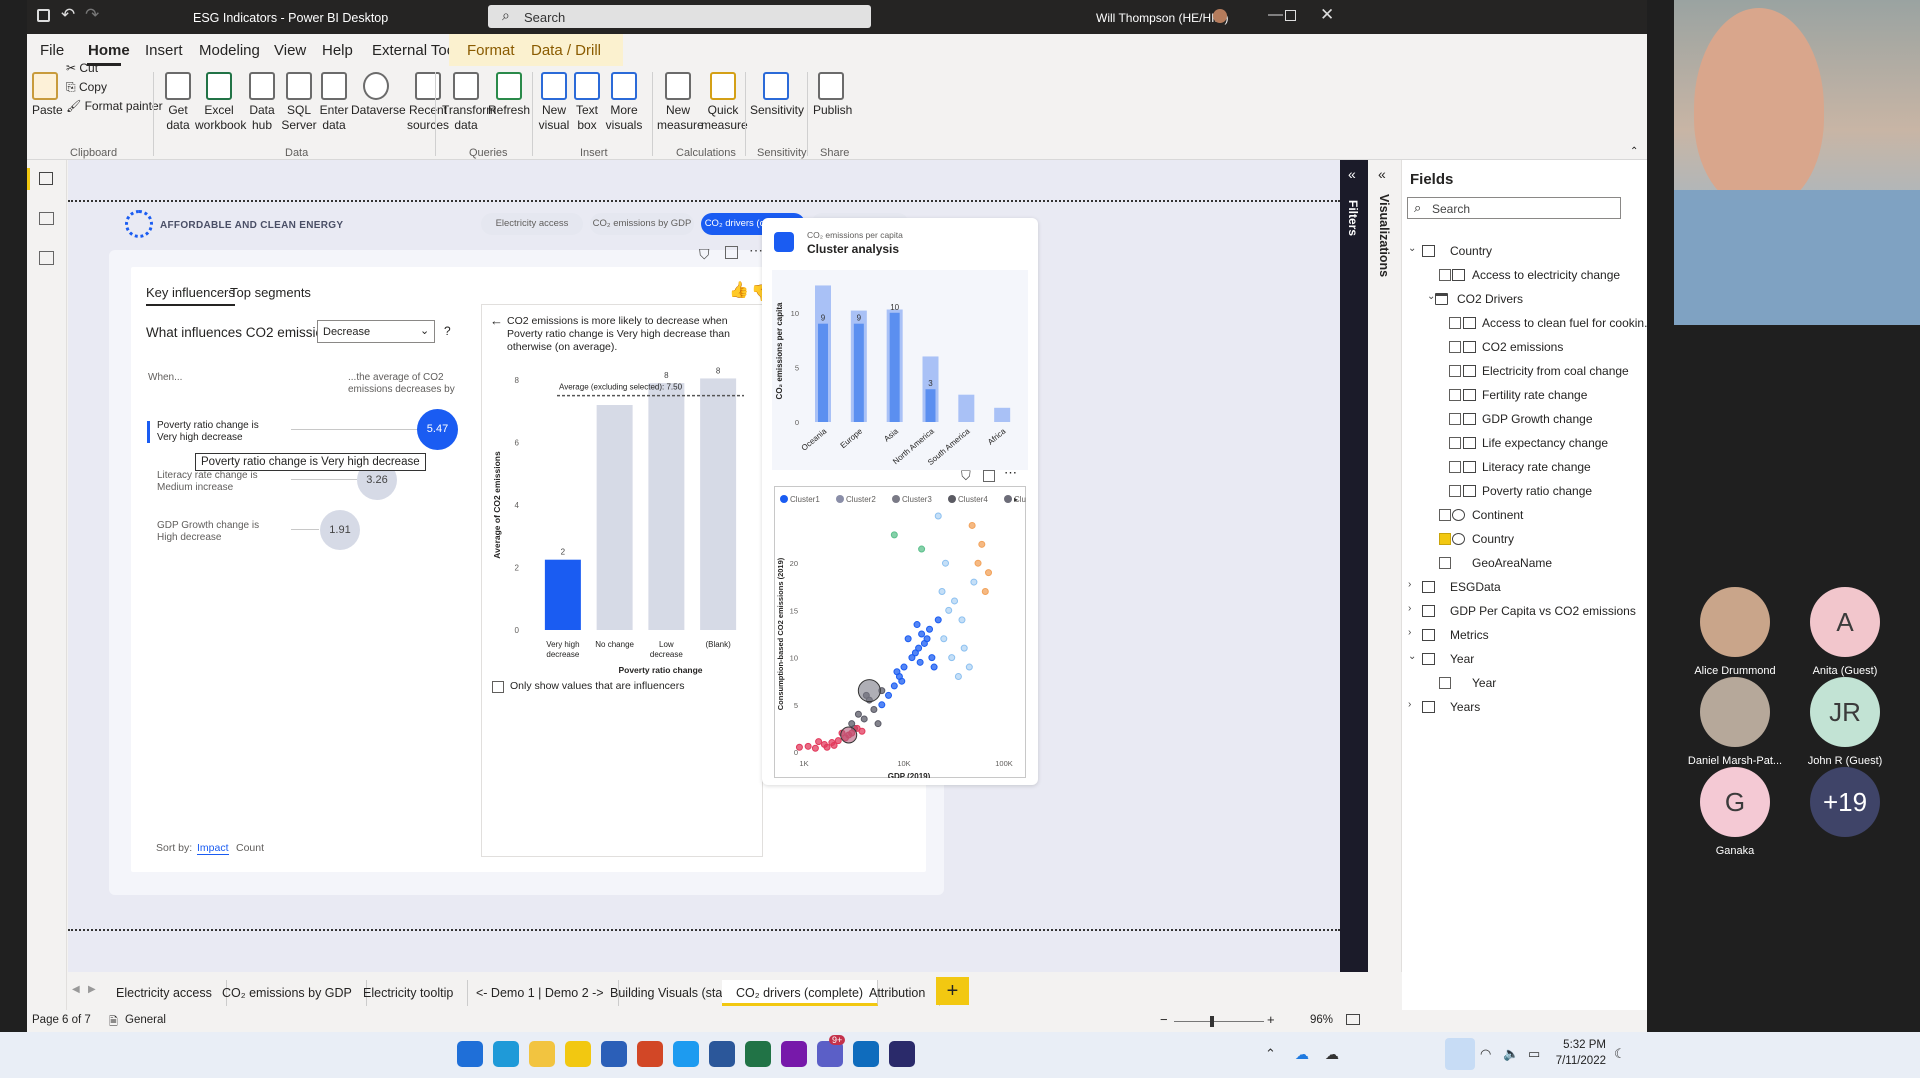 The width and height of the screenshot is (1920, 1078). What do you see at coordinates (566, 50) in the screenshot?
I see `tab-data-drill: Data / Drill` at bounding box center [566, 50].